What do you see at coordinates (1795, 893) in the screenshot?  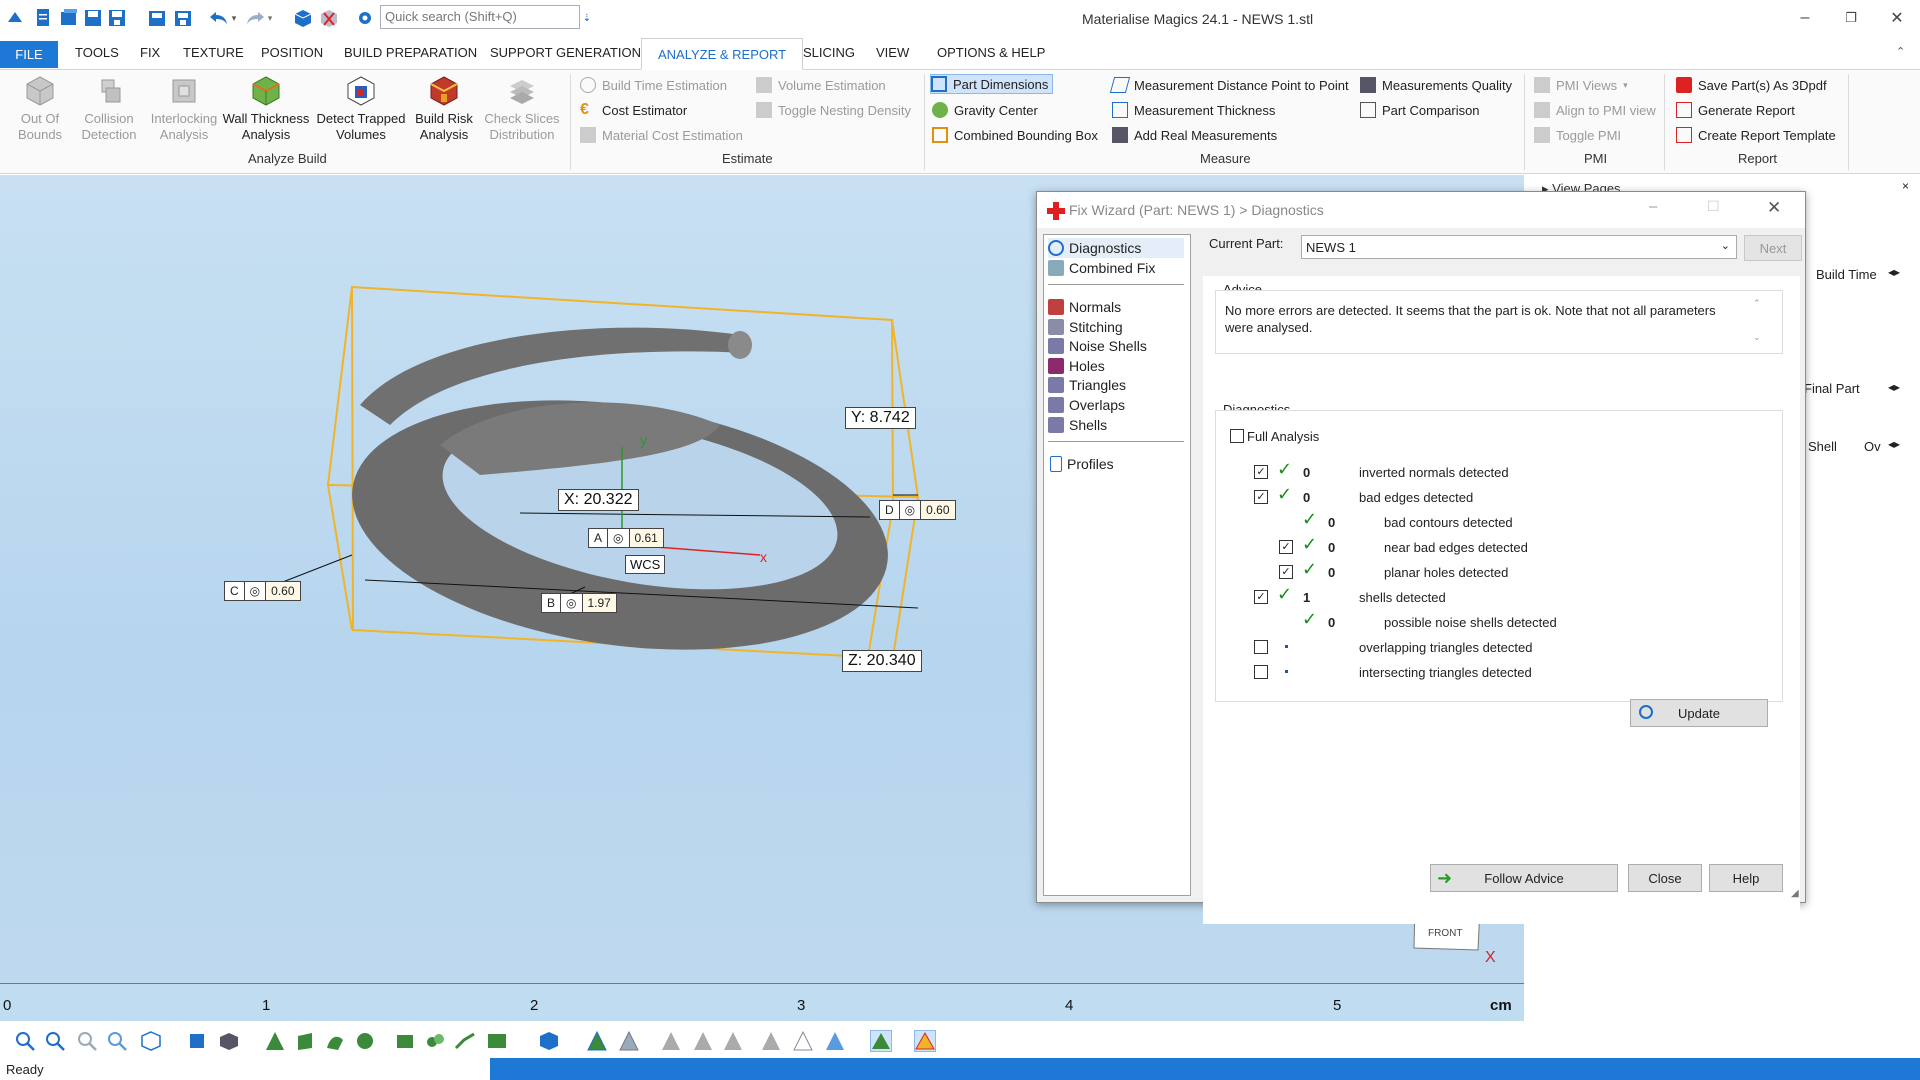 I see `resize-grip-icon: ◢` at bounding box center [1795, 893].